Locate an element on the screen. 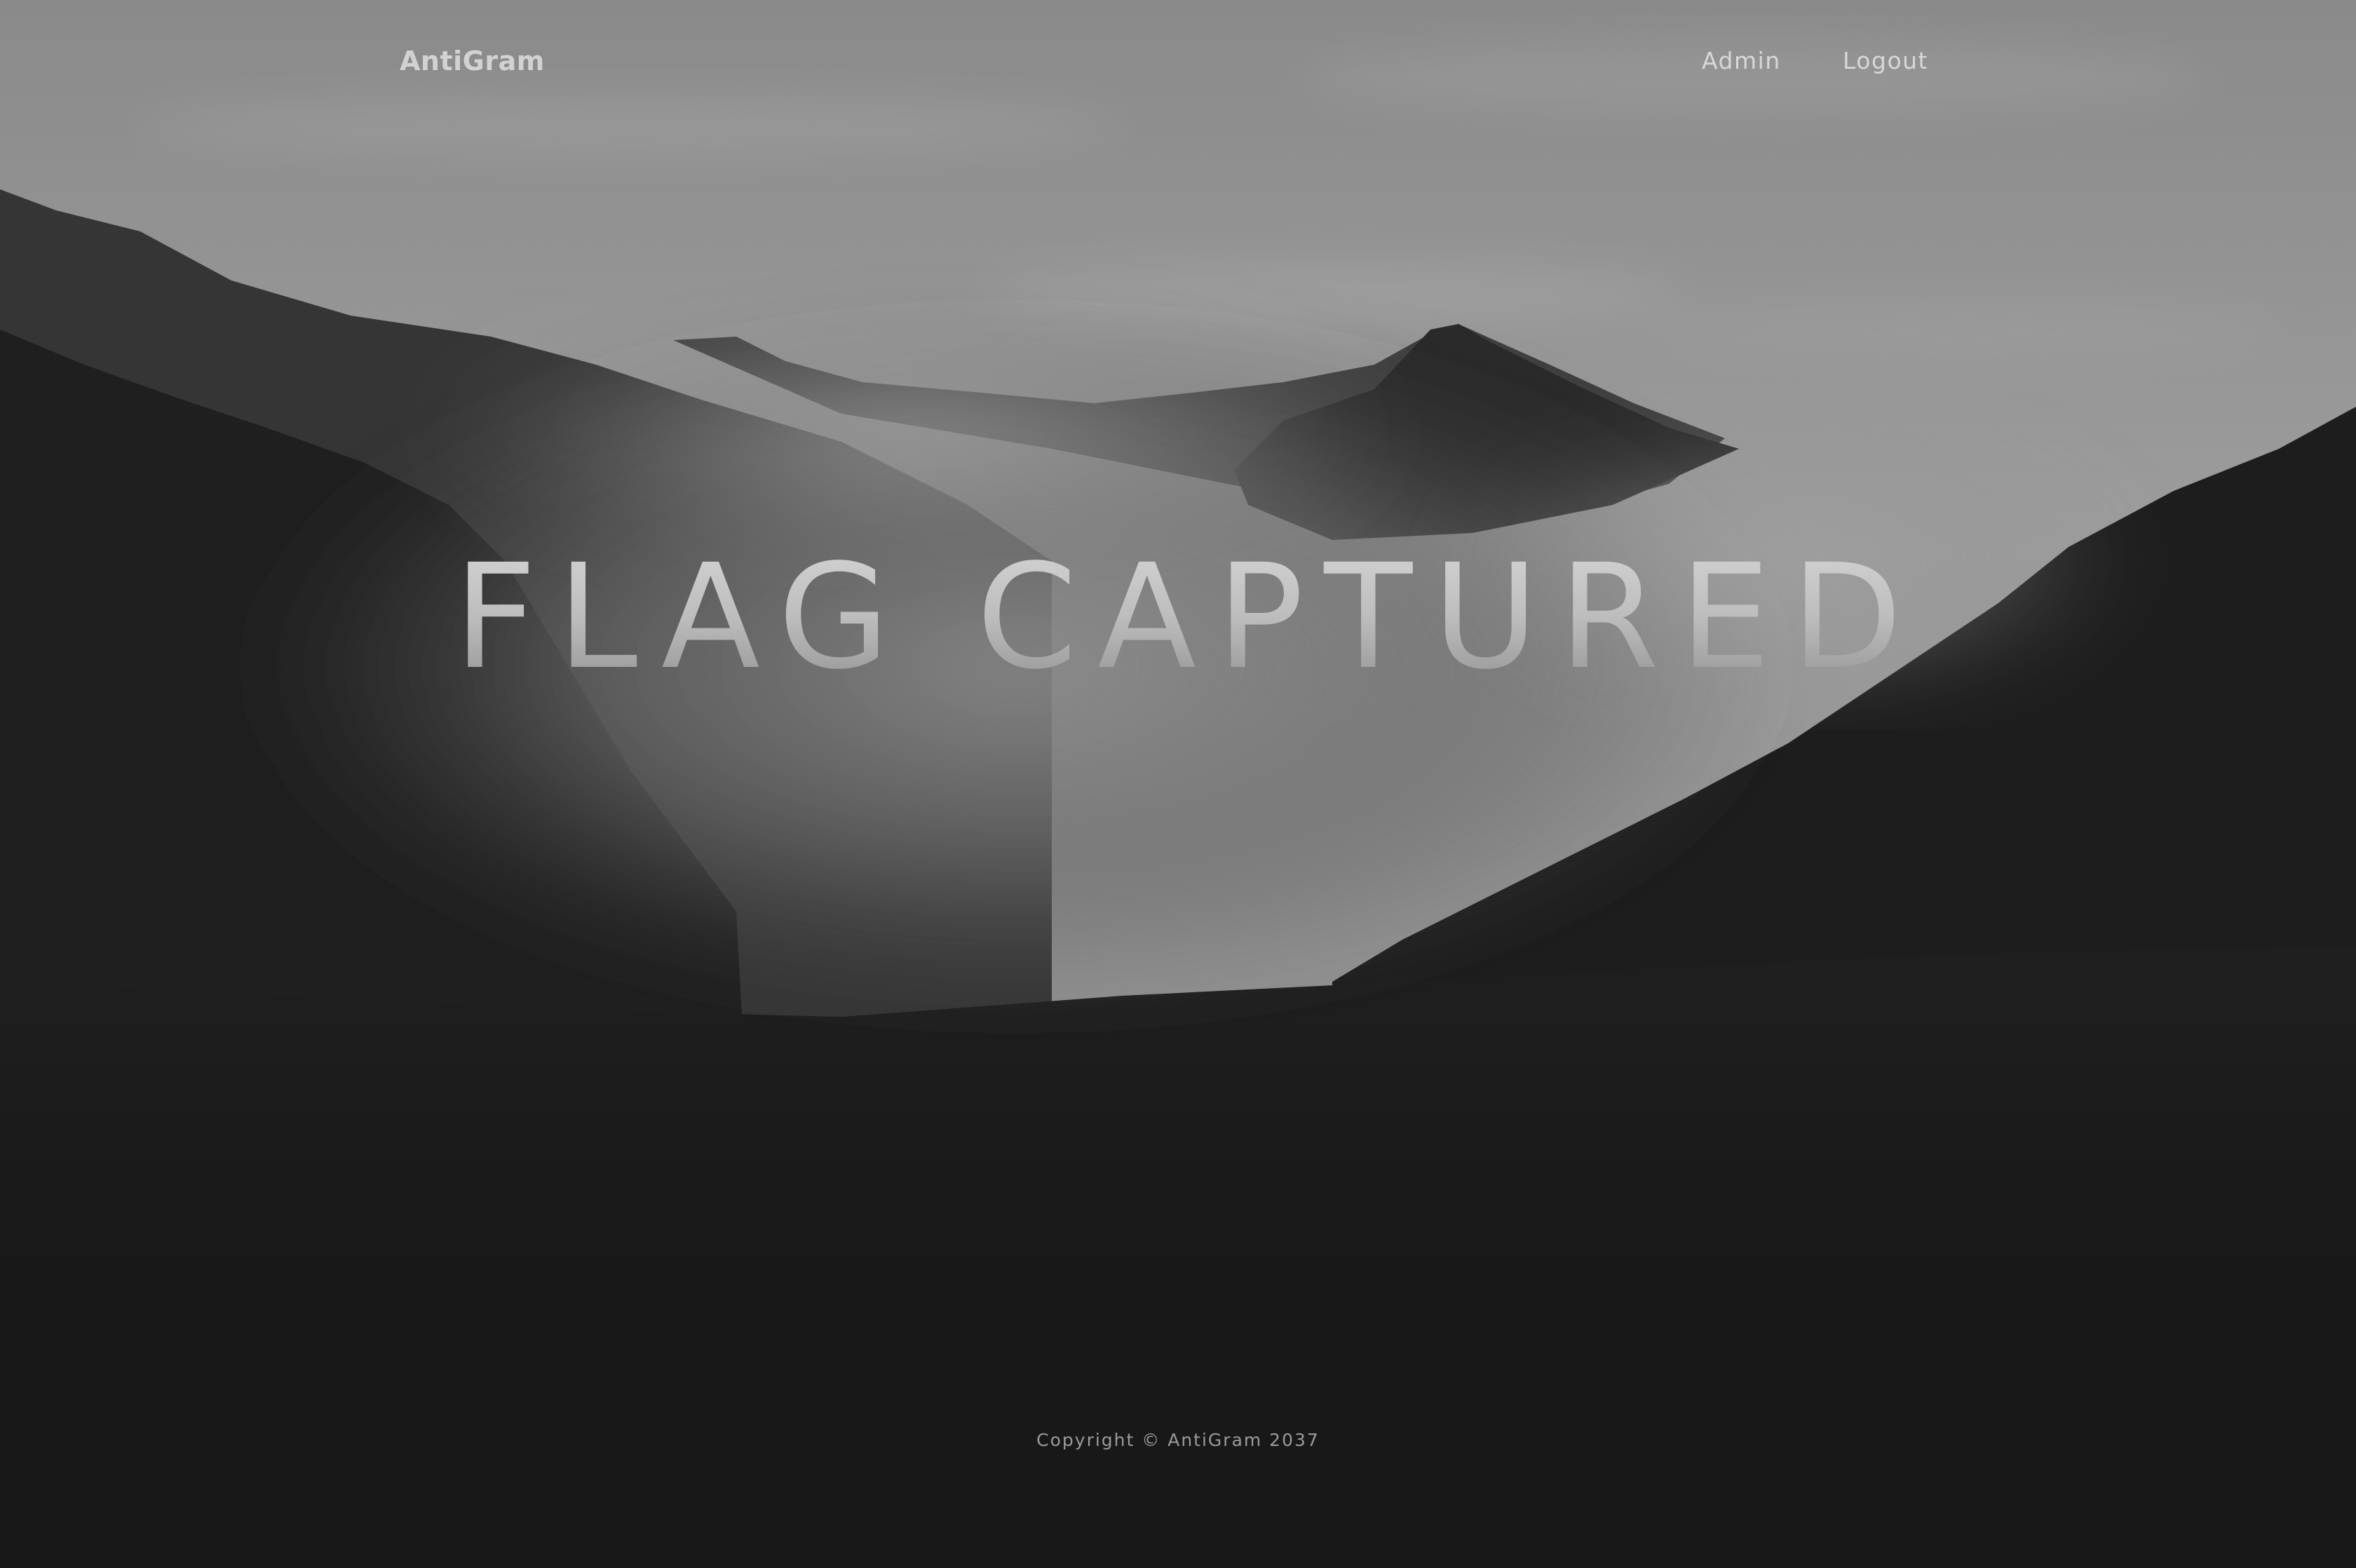 The width and height of the screenshot is (2356, 1568). brand-link: AntiGram is located at coordinates (472, 61).